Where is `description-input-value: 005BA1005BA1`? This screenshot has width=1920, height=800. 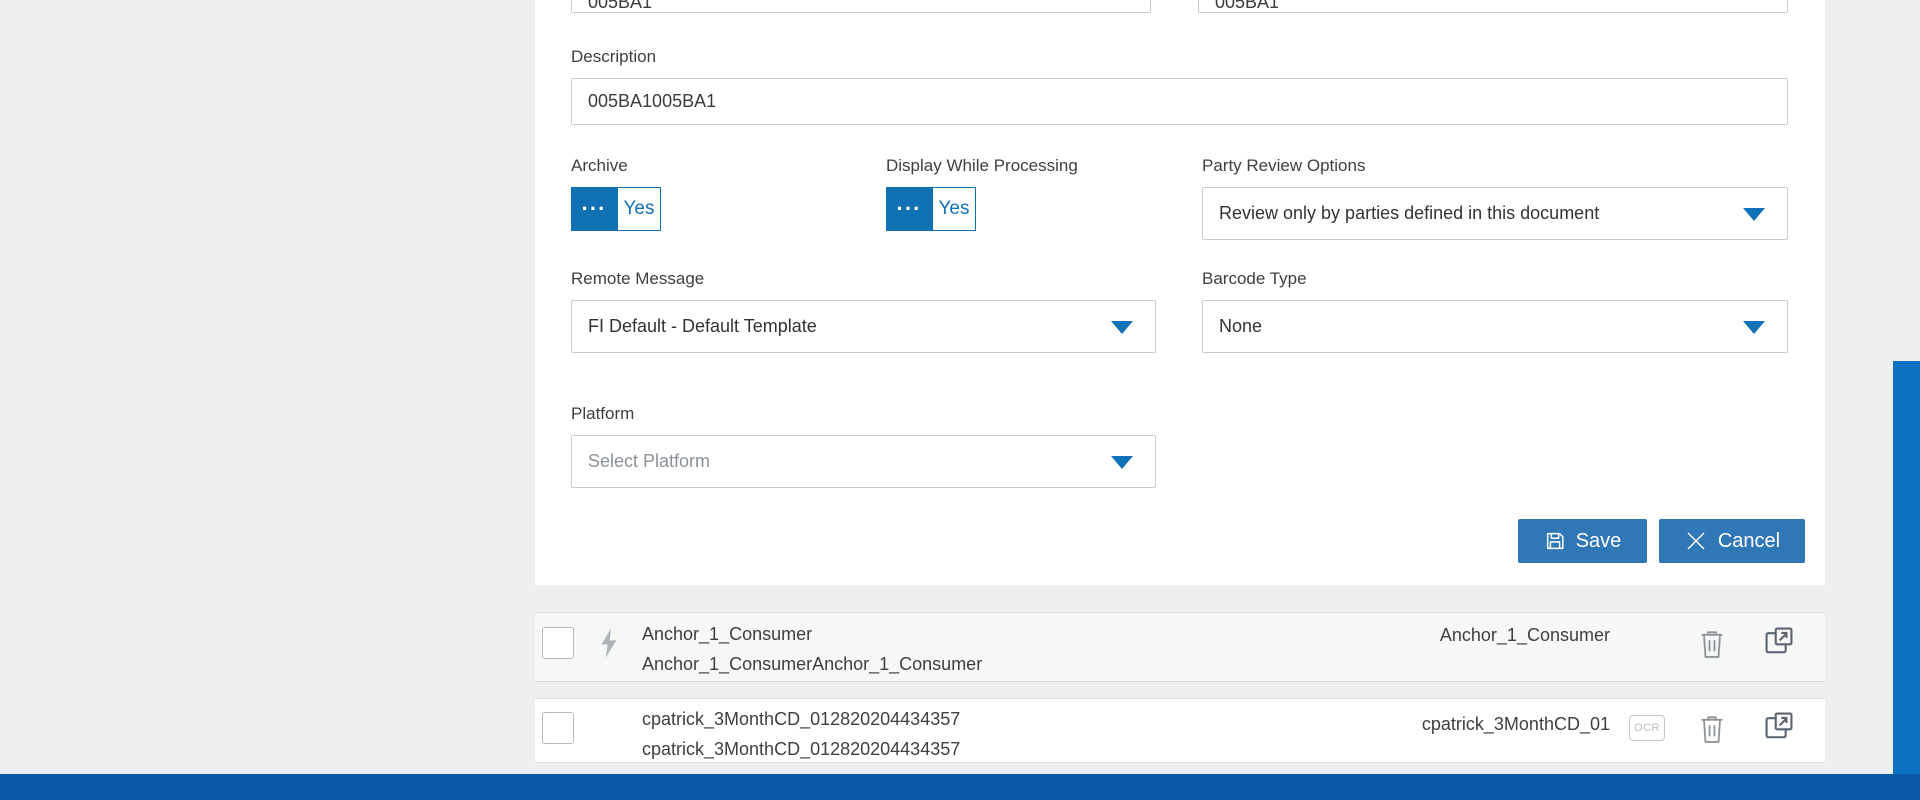 description-input-value: 005BA1005BA1 is located at coordinates (652, 101).